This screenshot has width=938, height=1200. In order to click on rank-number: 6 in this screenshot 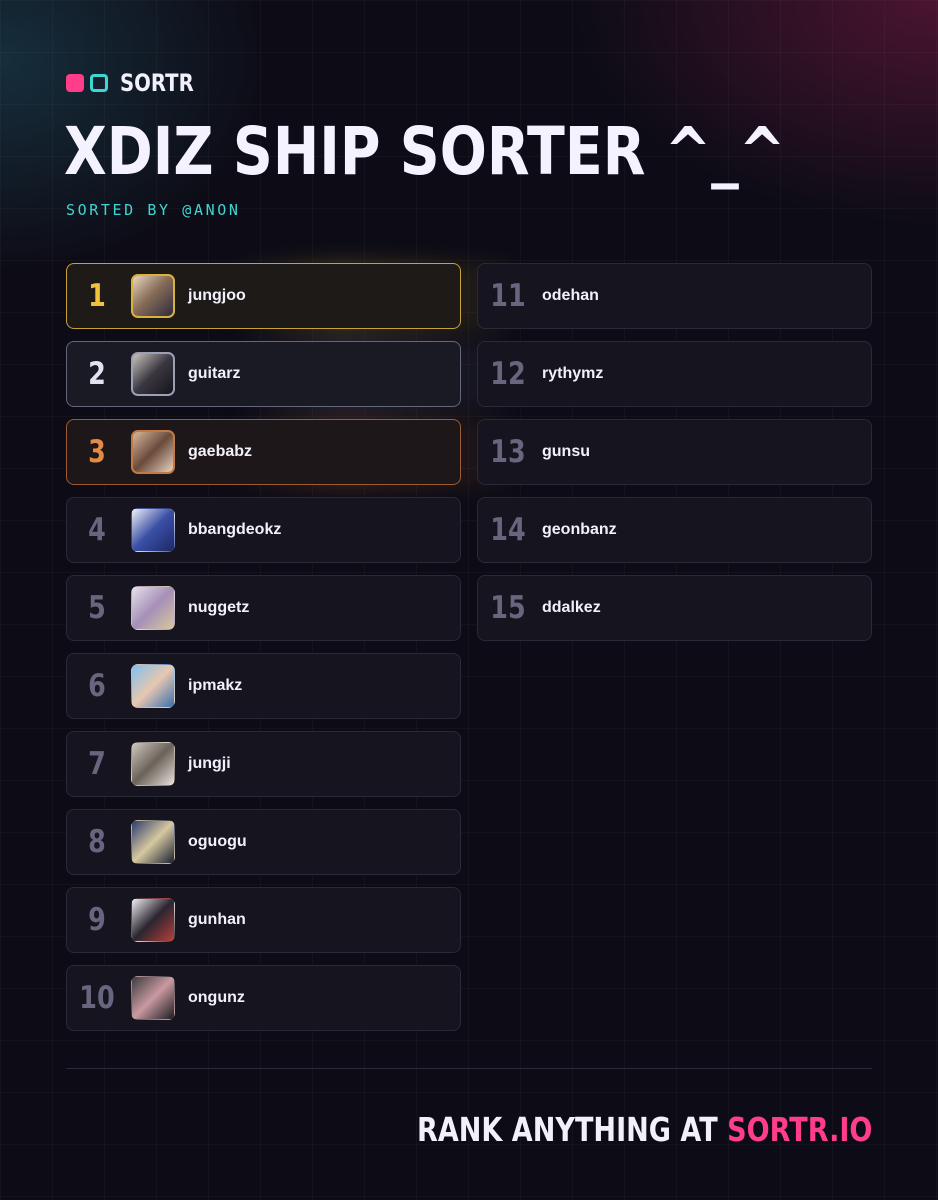, I will do `click(97, 686)`.